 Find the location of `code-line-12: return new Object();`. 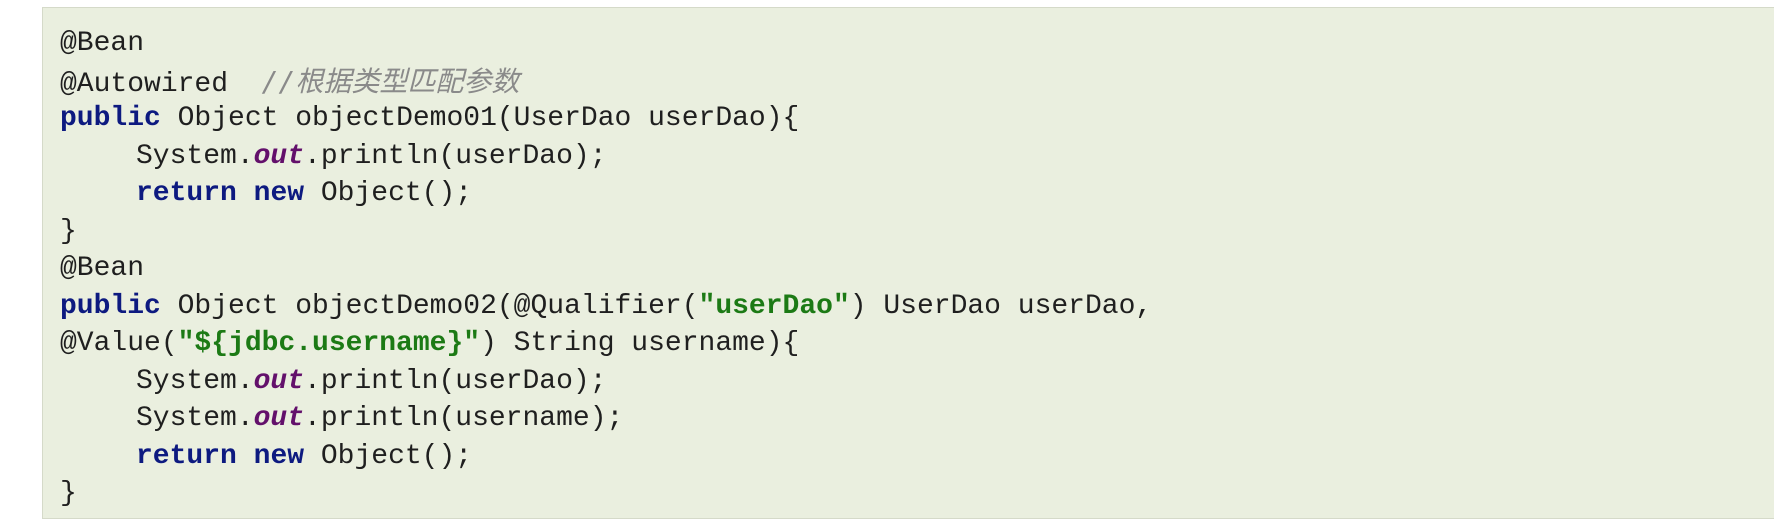

code-line-12: return new Object(); is located at coordinates (266, 456).